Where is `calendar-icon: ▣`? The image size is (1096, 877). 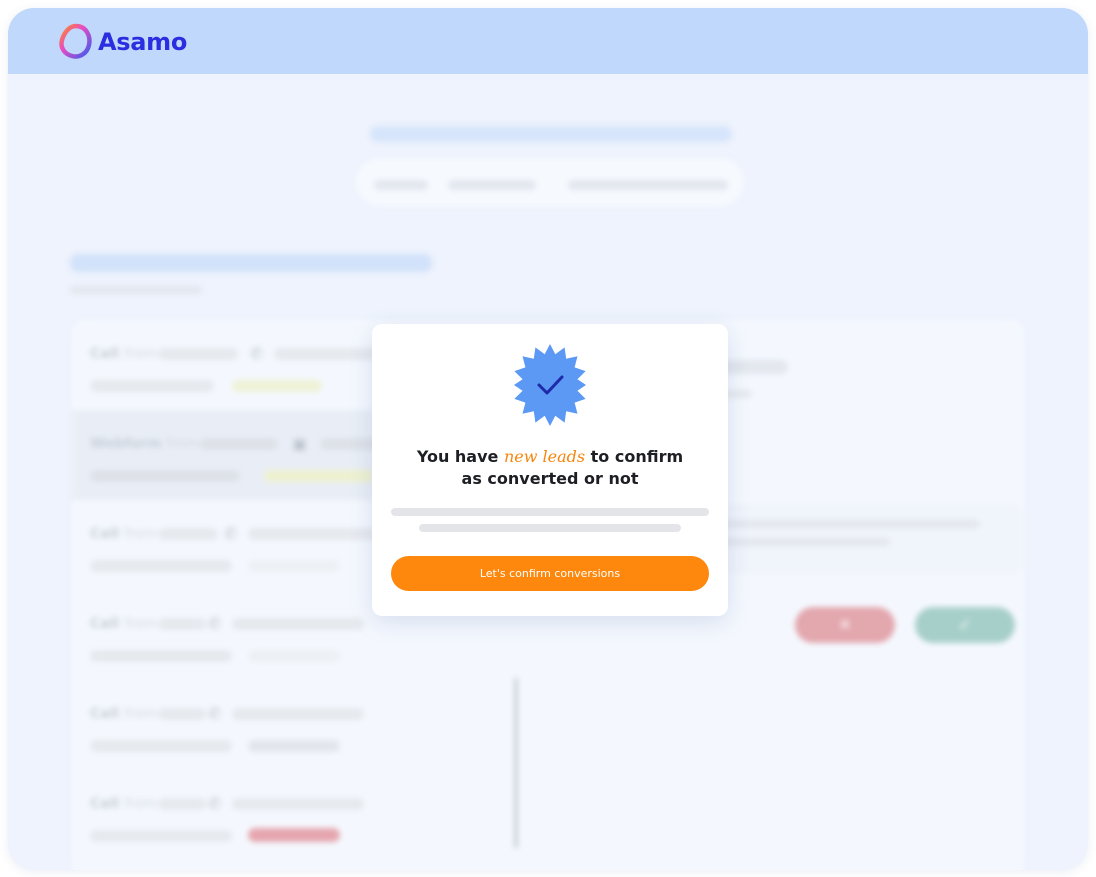 calendar-icon: ▣ is located at coordinates (300, 444).